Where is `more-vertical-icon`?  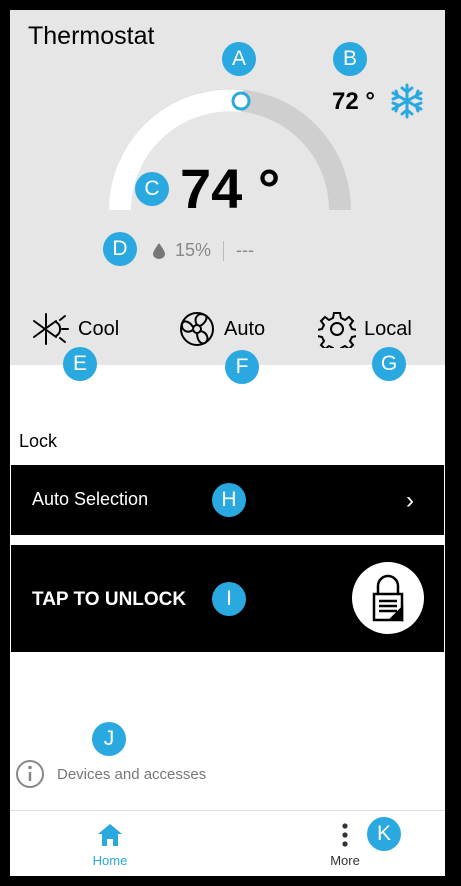
more-vertical-icon is located at coordinates (345, 835).